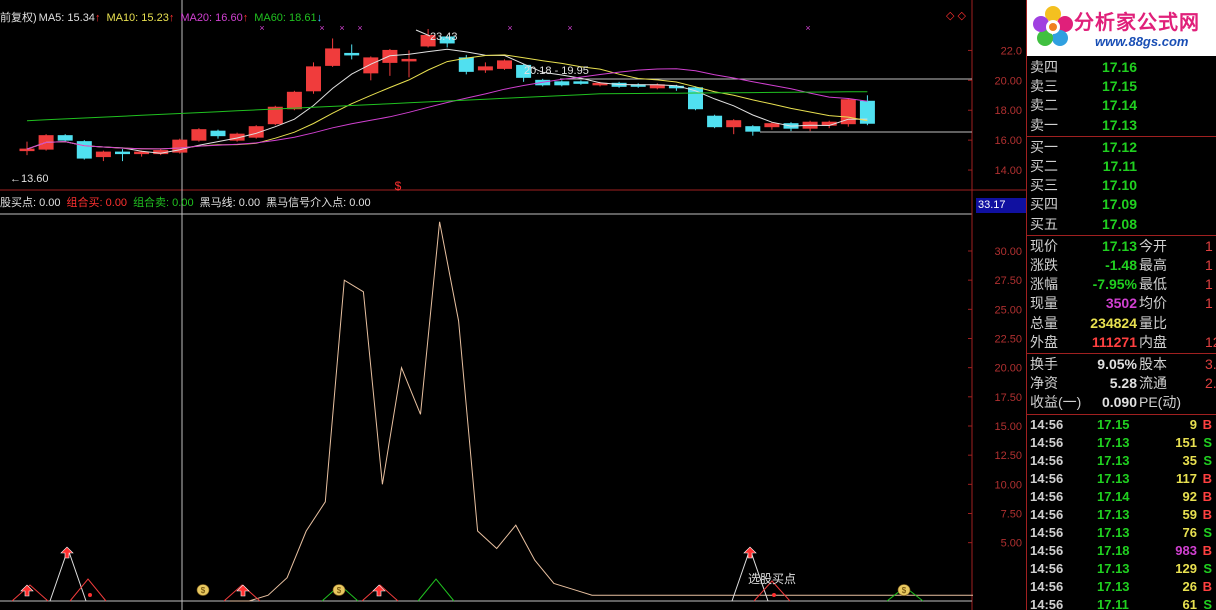 The height and width of the screenshot is (610, 1216). I want to click on ask-row: 卖二 17.14, so click(1121, 105).